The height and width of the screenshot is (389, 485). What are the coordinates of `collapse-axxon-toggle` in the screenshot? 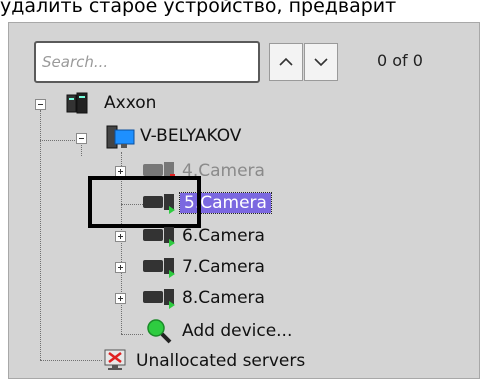 It's located at (40, 104).